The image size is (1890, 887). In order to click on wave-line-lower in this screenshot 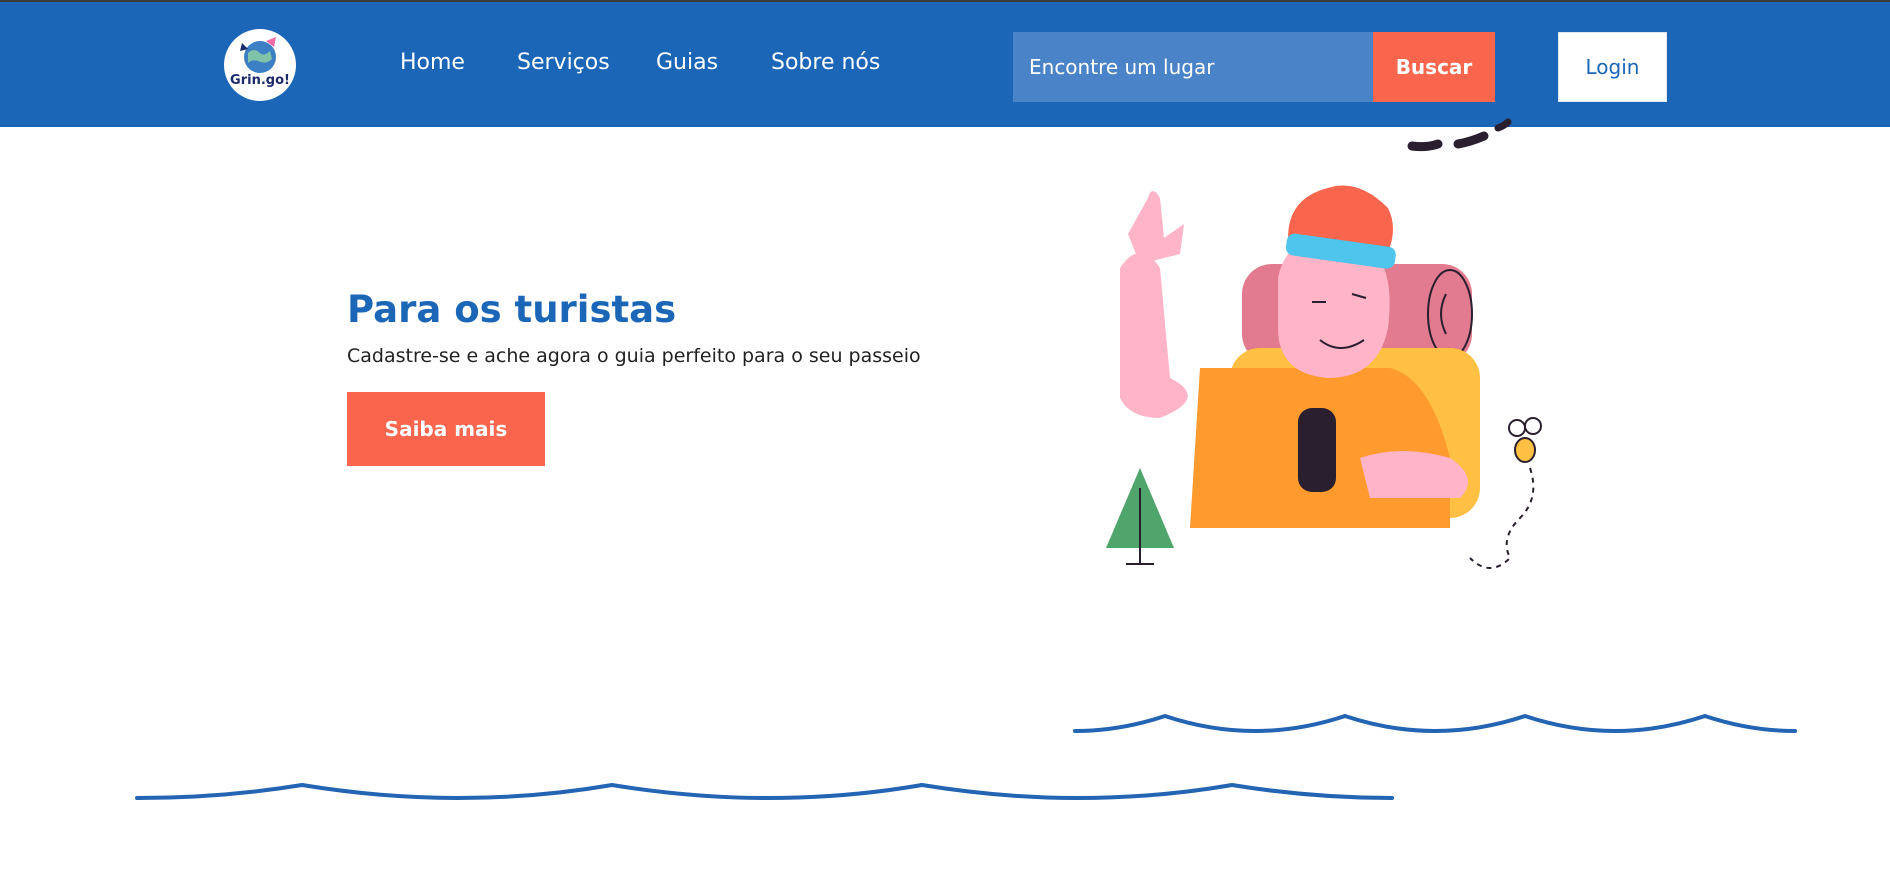, I will do `click(764, 791)`.